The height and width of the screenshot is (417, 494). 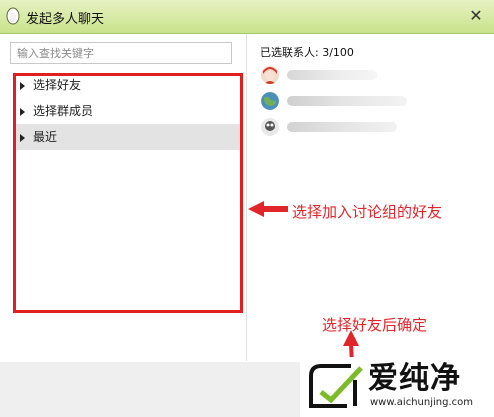 What do you see at coordinates (128, 85) in the screenshot?
I see `tree-item-friends: 选择好友` at bounding box center [128, 85].